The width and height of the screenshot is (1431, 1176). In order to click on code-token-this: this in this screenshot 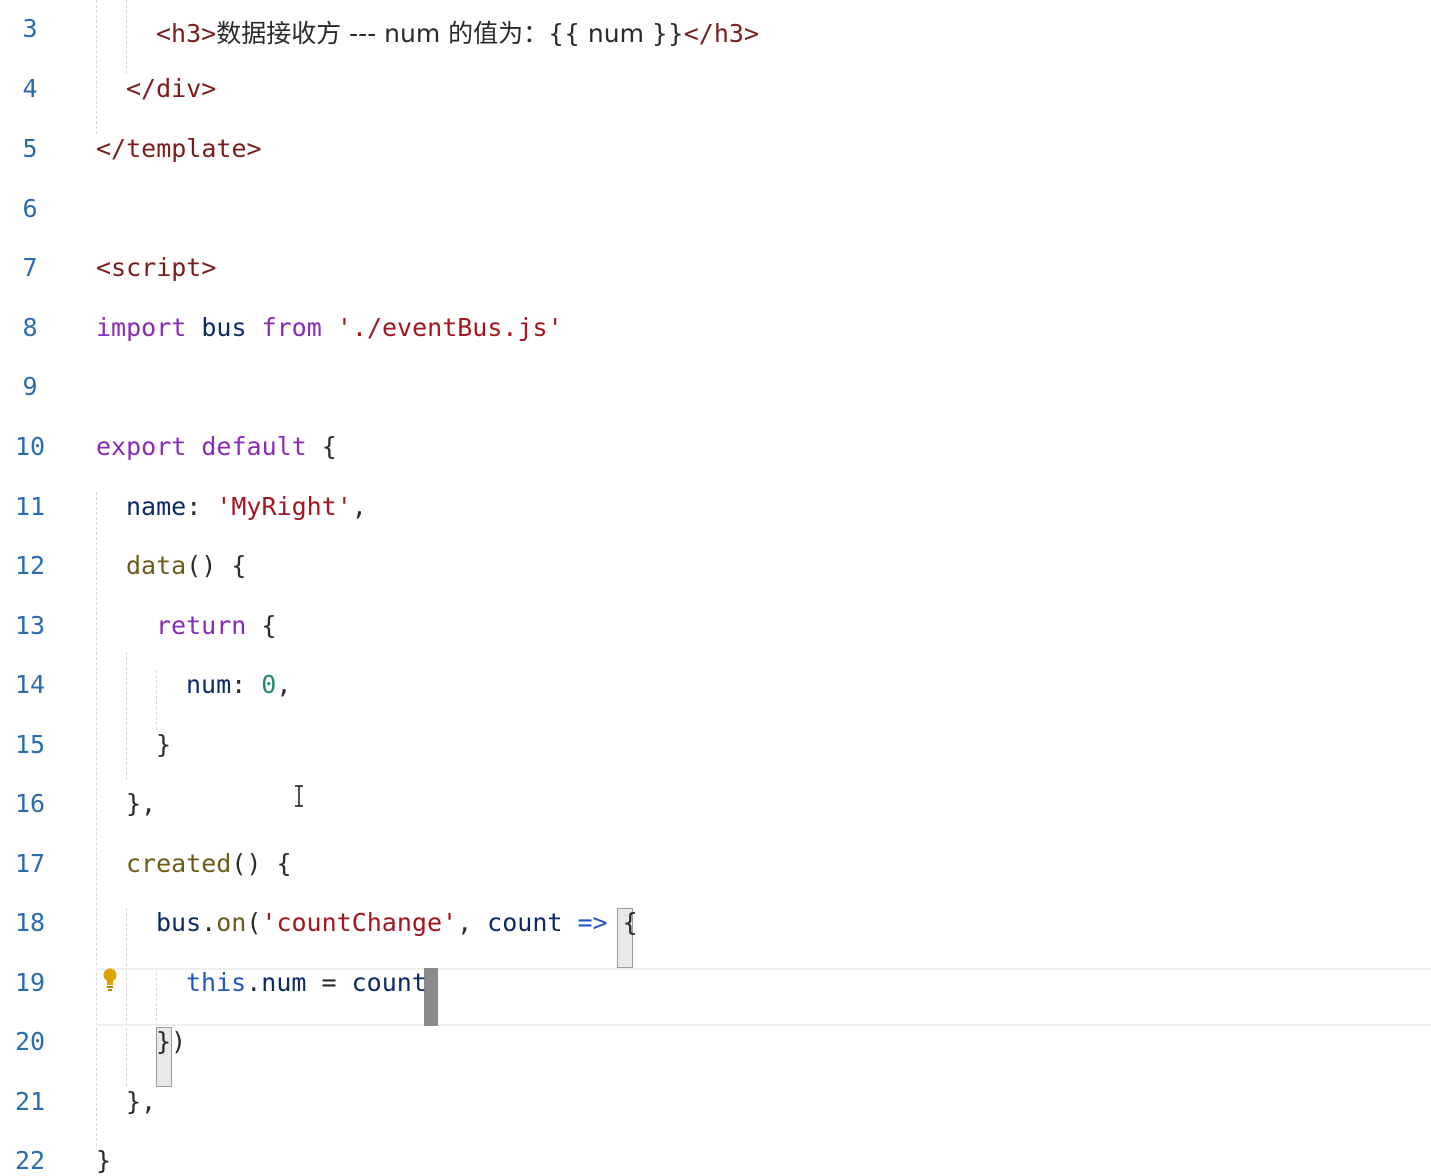, I will do `click(216, 982)`.